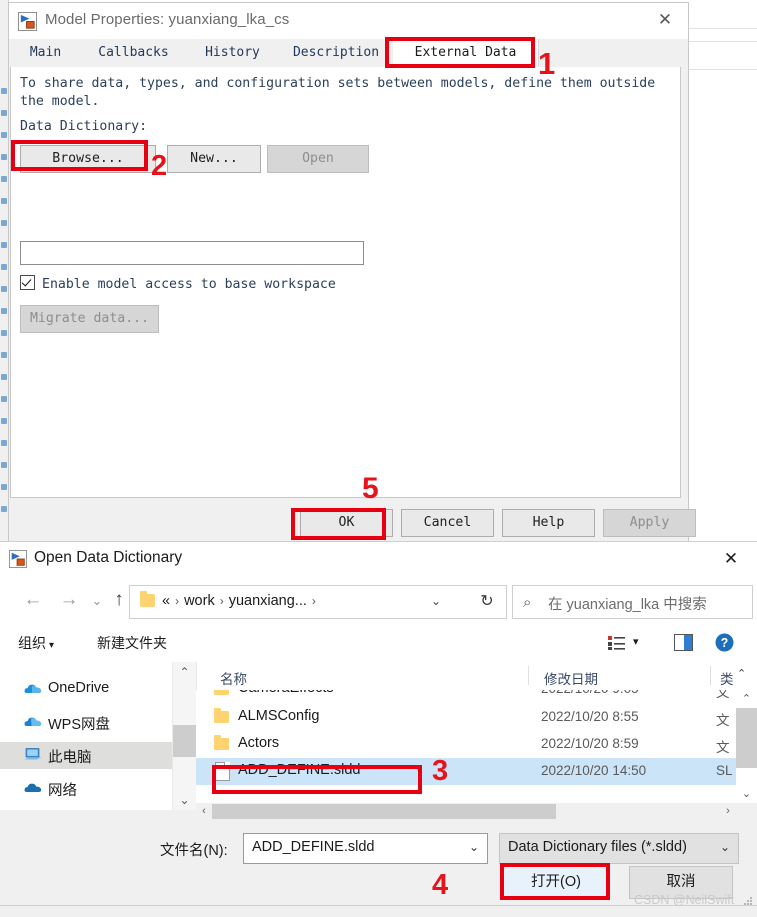 This screenshot has width=757, height=917. What do you see at coordinates (460, 52) in the screenshot?
I see `annotation-box-external-data` at bounding box center [460, 52].